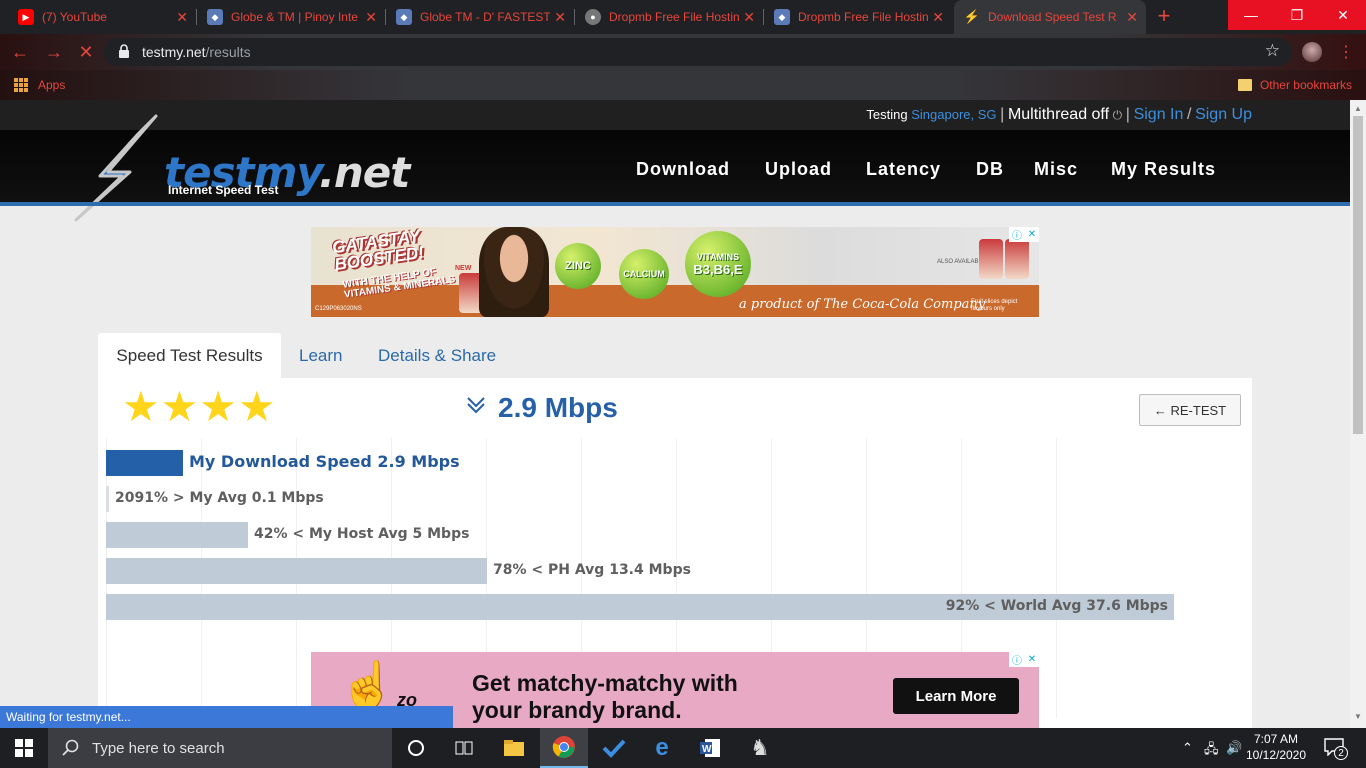 The height and width of the screenshot is (768, 1366). I want to click on tab-label: Globe TM - D' FASTEST, so click(485, 17).